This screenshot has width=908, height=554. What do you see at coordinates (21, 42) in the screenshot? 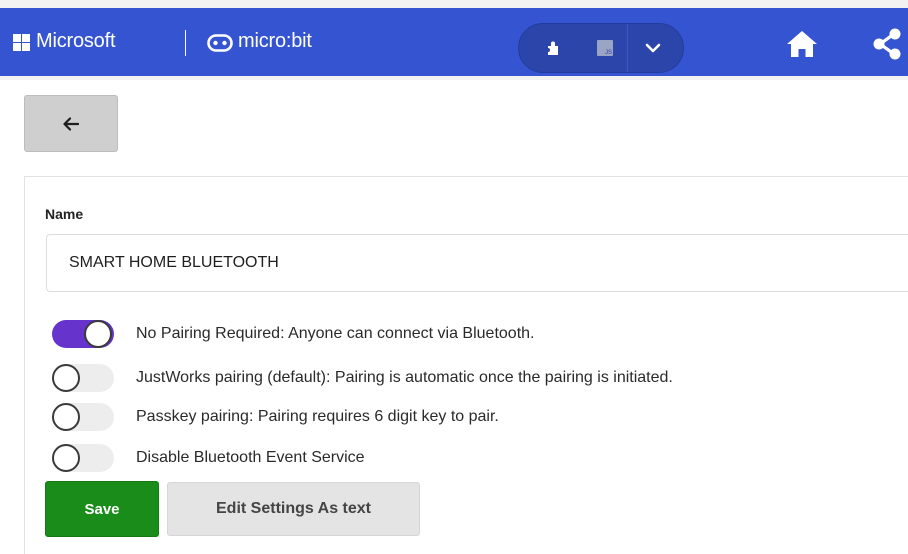
I see `microsoft-logo-icon` at bounding box center [21, 42].